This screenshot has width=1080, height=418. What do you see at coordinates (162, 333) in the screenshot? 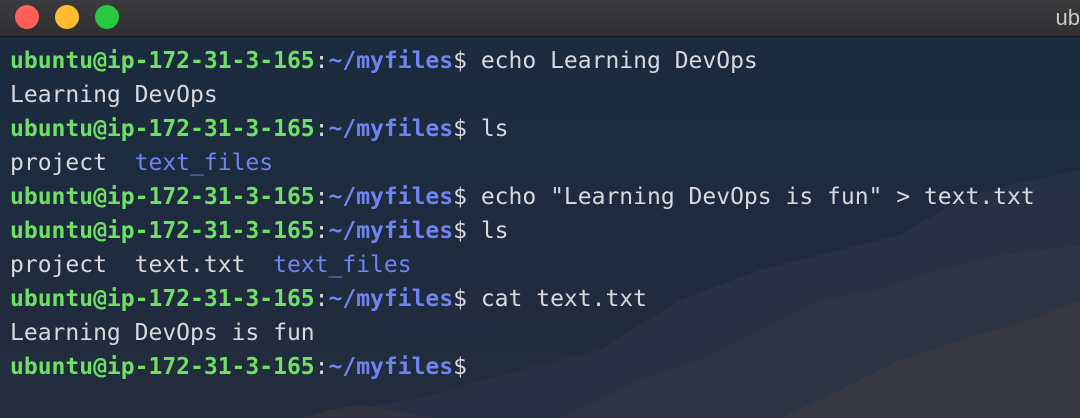
I see `output-text: Learning DevOps is fun` at bounding box center [162, 333].